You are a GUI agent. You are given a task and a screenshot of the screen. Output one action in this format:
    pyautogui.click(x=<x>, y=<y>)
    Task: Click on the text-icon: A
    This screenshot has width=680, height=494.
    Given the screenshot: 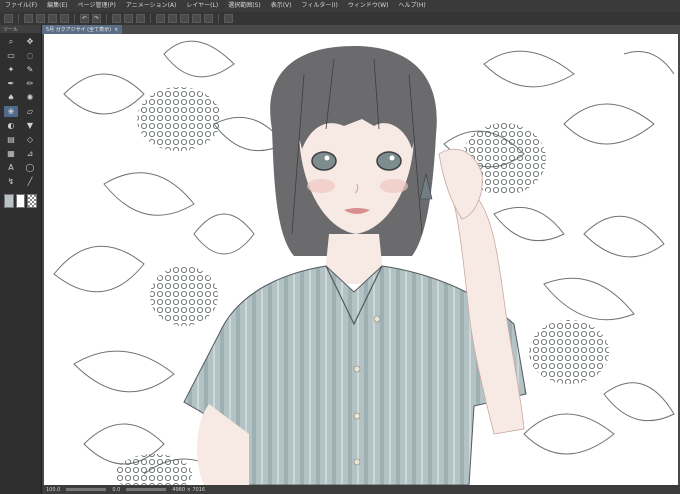 What is the action you would take?
    pyautogui.click(x=11, y=167)
    